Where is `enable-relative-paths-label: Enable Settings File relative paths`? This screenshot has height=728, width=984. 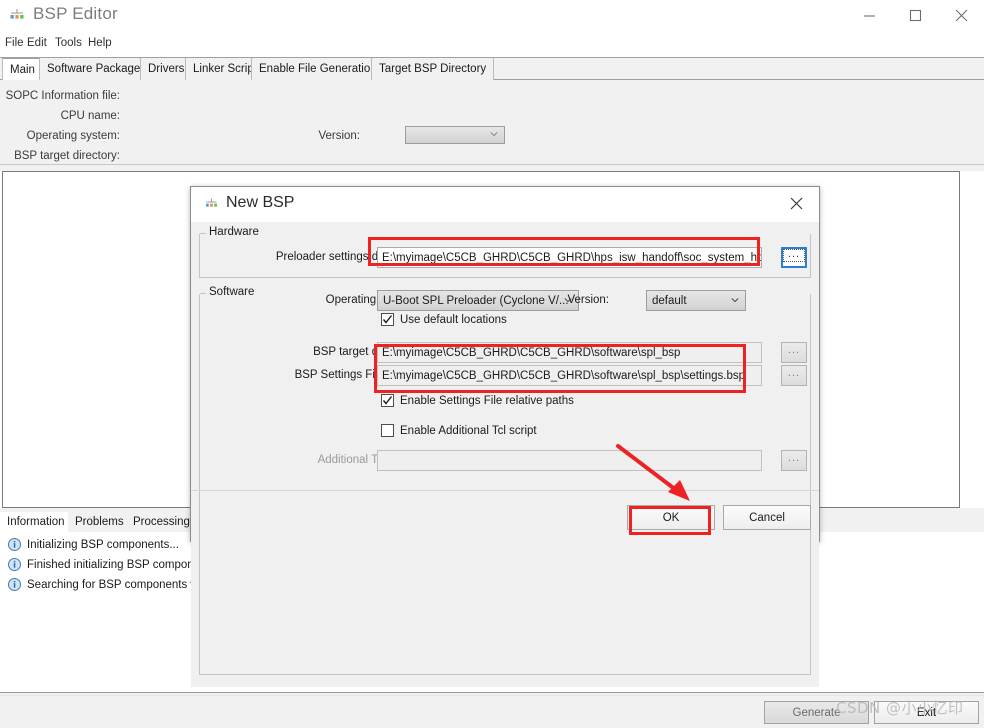 enable-relative-paths-label: Enable Settings File relative paths is located at coordinates (487, 400).